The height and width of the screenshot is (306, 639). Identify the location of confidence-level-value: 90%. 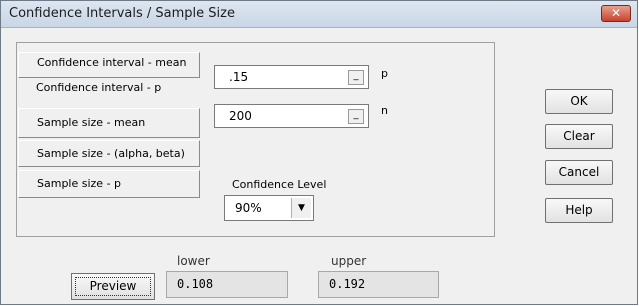
(248, 208).